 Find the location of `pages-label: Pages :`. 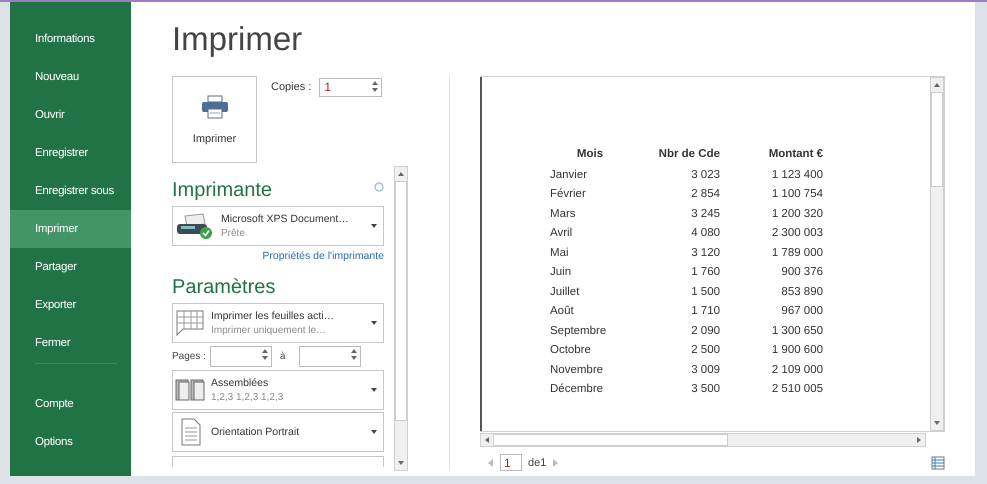

pages-label: Pages : is located at coordinates (189, 356).